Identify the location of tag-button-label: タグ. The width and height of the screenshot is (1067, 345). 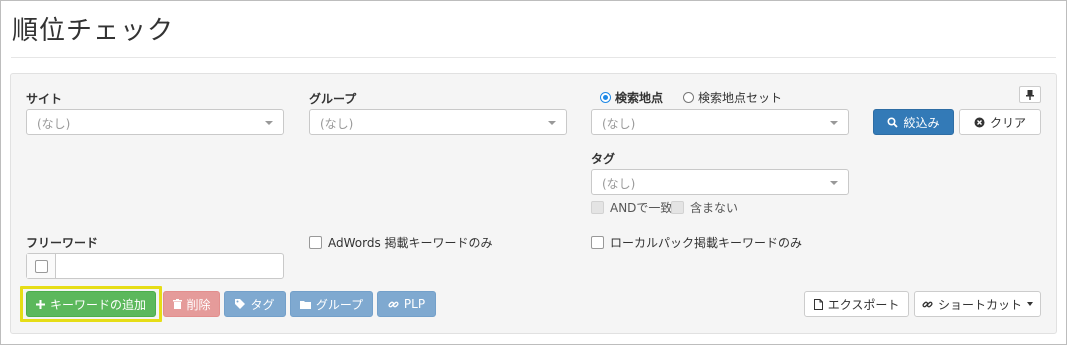
(262, 304).